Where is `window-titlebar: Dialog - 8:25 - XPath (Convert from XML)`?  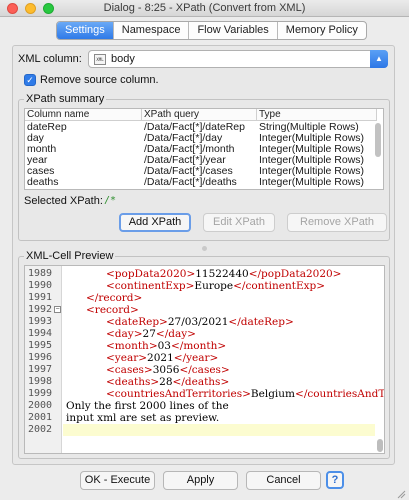
window-titlebar: Dialog - 8:25 - XPath (Convert from XML) is located at coordinates (204, 8).